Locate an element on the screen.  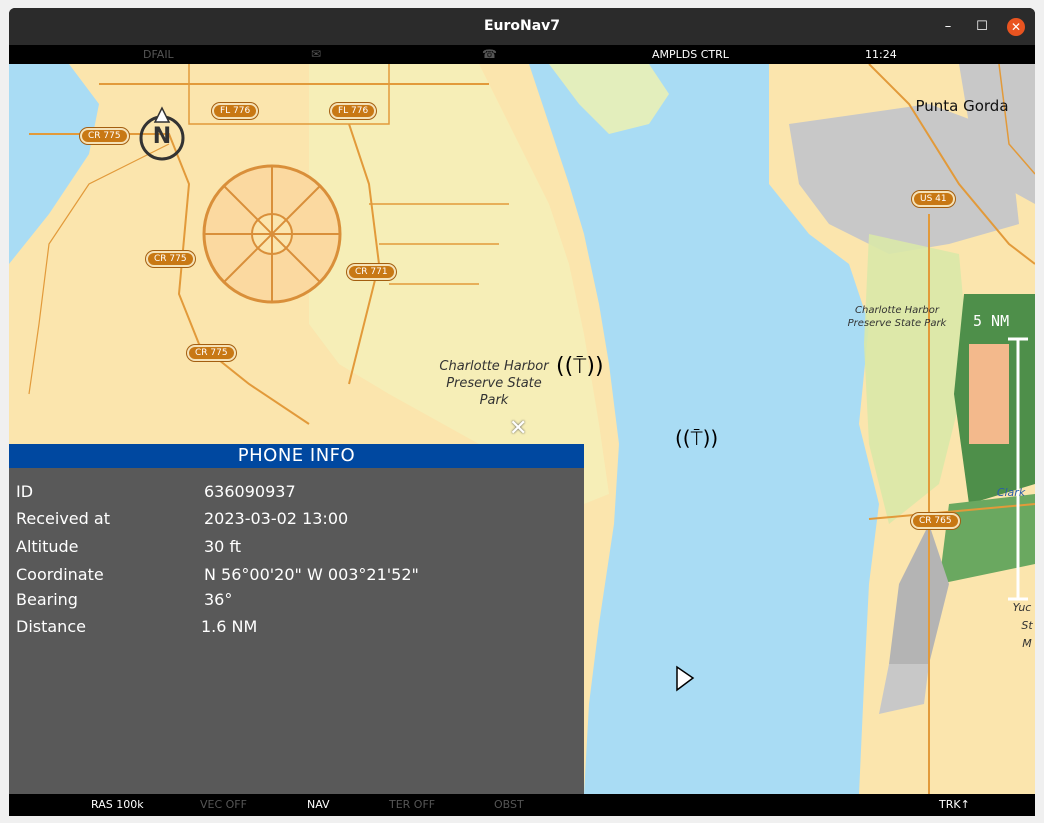
north-arrow-icon: N is located at coordinates (162, 136).